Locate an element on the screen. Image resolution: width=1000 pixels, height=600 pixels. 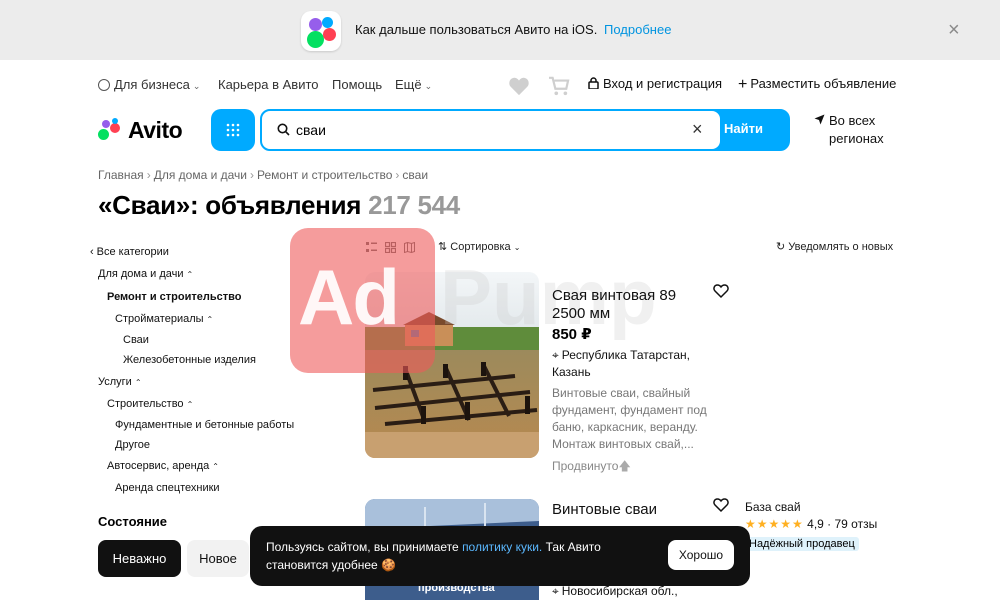
cookie-policy-link: политику куки. is located at coordinates (502, 547).